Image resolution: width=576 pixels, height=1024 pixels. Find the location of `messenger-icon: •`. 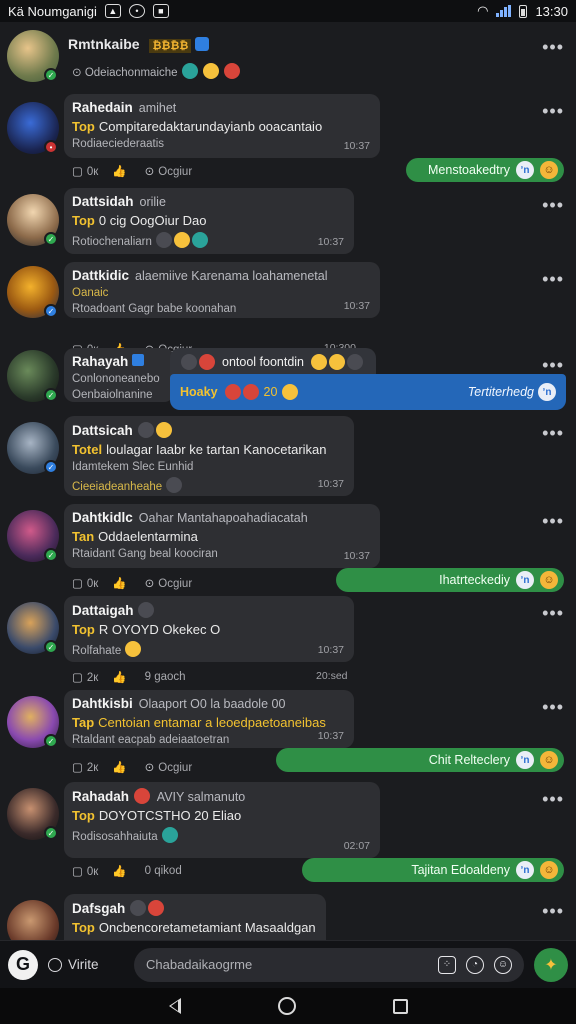

messenger-icon: • is located at coordinates (136, 11).